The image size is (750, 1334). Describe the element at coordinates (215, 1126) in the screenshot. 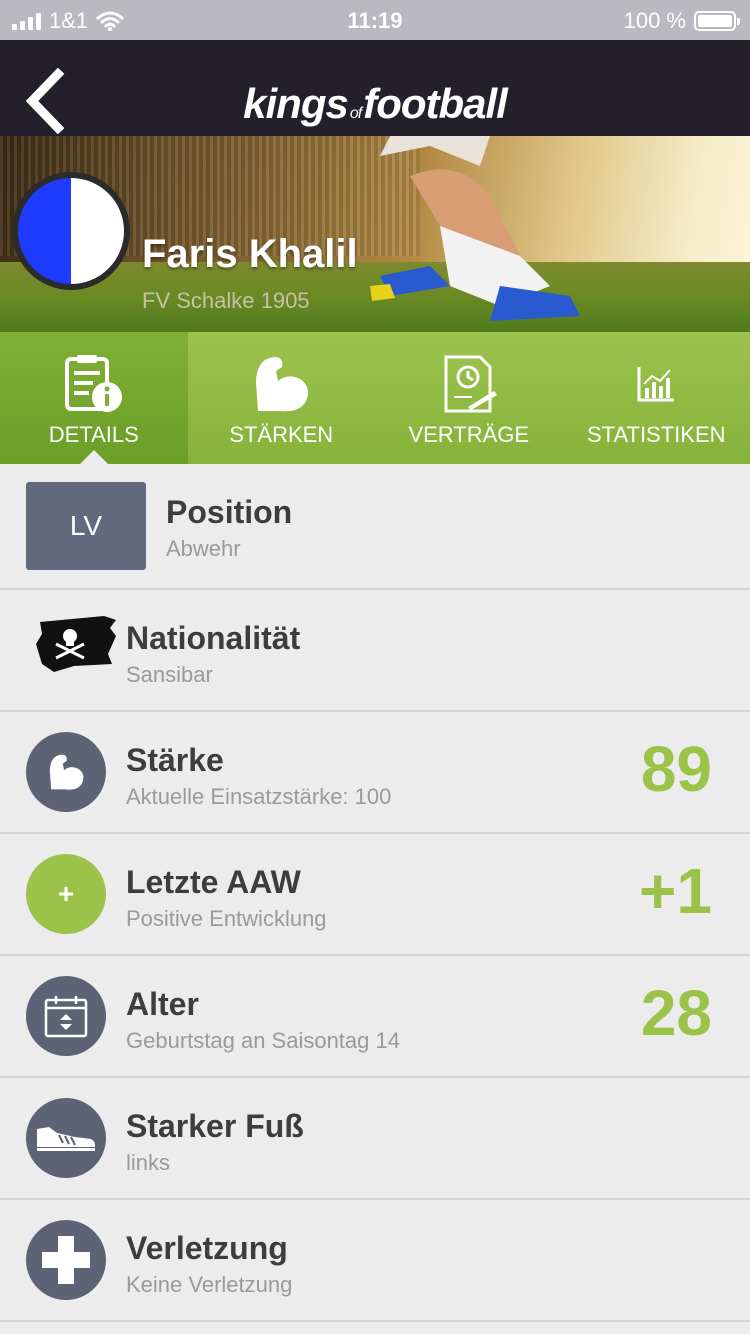

I see `row-title: Starker Fuß` at that location.